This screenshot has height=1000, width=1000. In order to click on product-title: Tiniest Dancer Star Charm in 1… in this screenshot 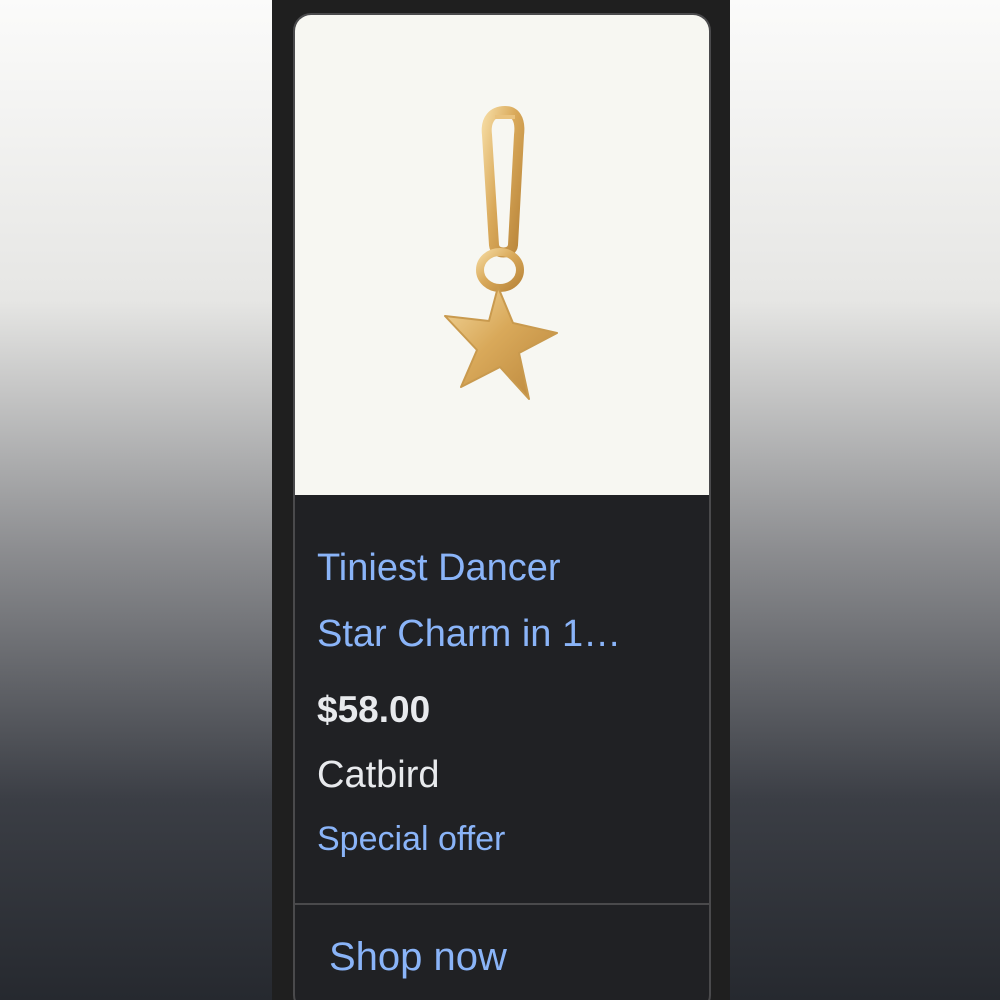, I will do `click(507, 601)`.